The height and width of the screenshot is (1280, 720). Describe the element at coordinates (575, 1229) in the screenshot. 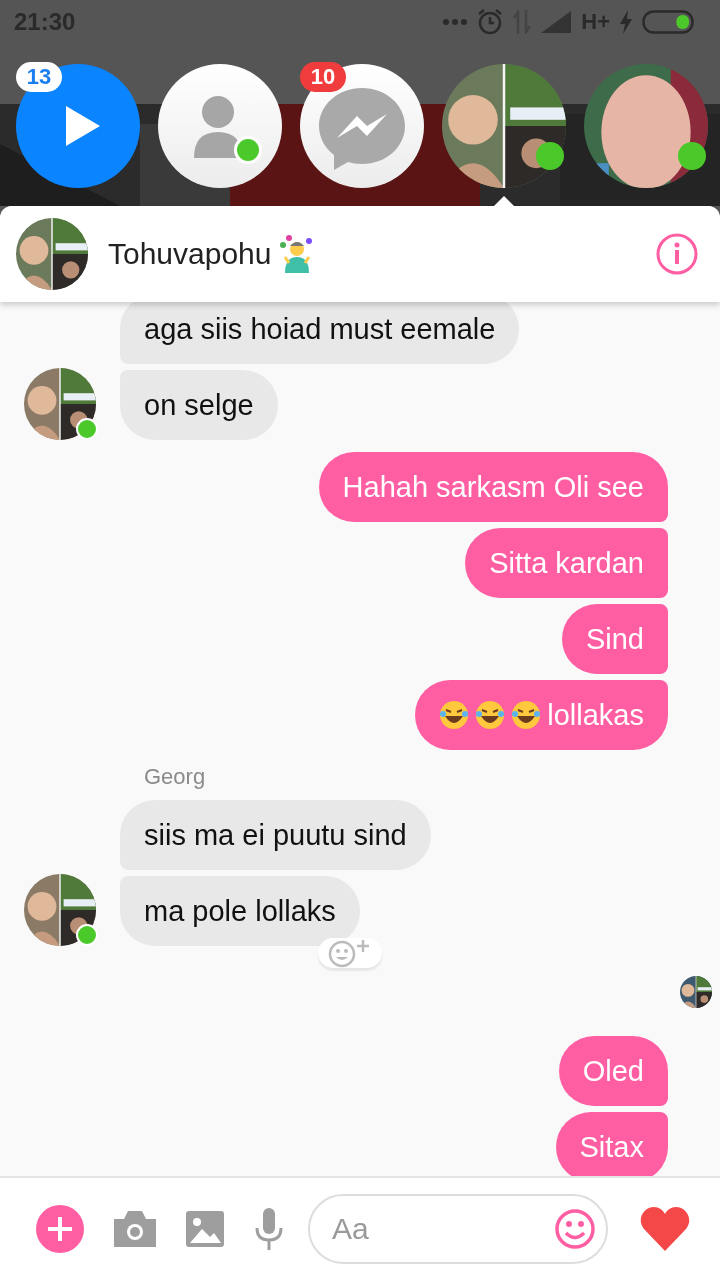

I see `emoji-icon` at that location.